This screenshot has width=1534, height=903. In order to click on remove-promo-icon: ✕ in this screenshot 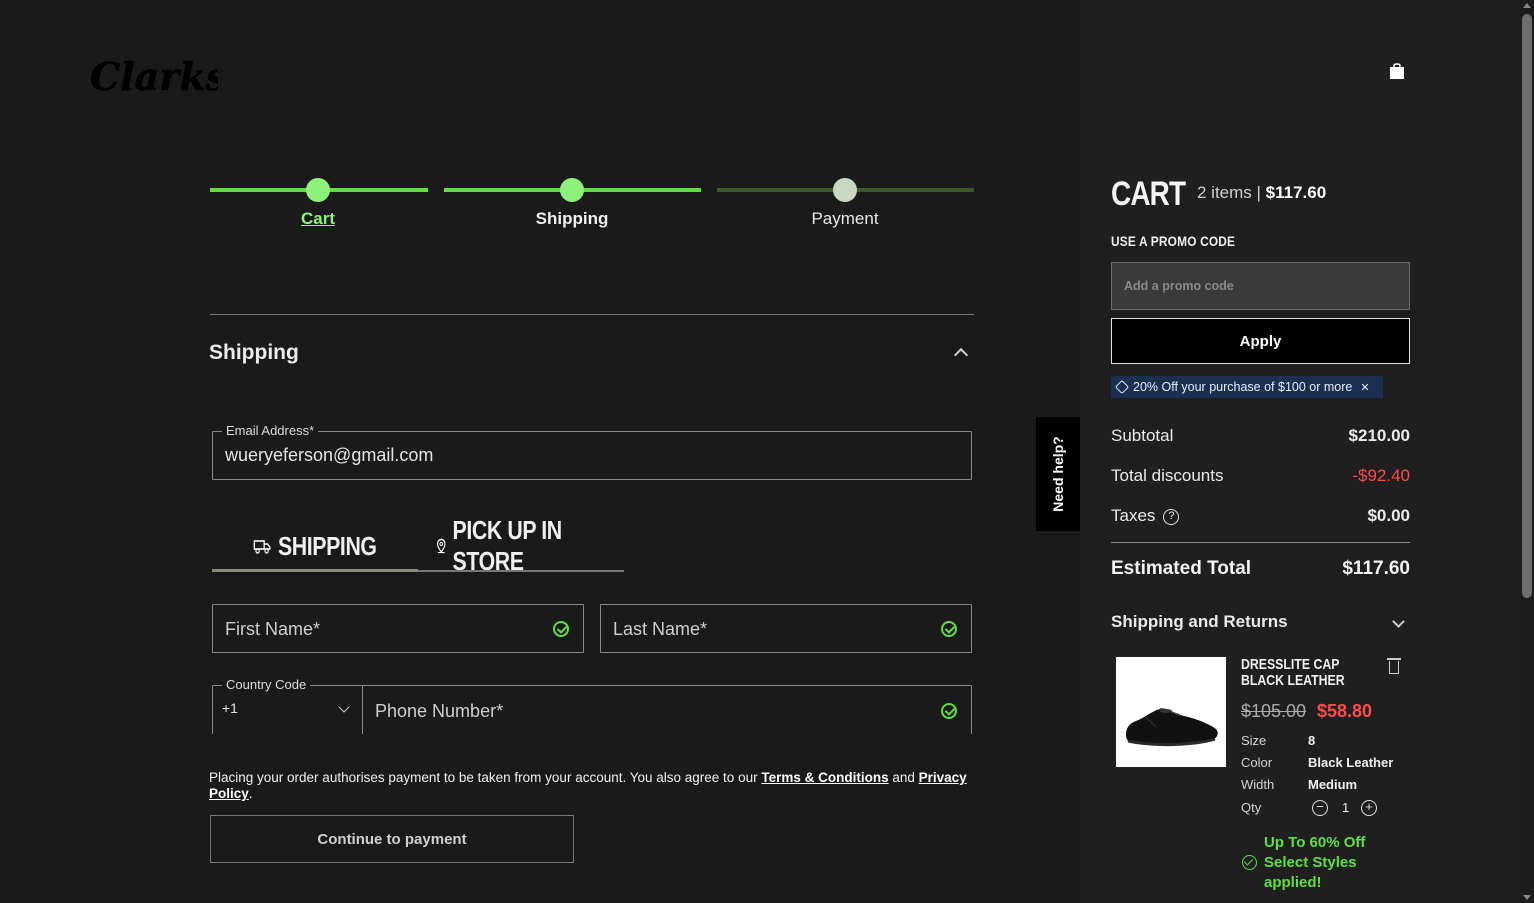, I will do `click(1364, 387)`.